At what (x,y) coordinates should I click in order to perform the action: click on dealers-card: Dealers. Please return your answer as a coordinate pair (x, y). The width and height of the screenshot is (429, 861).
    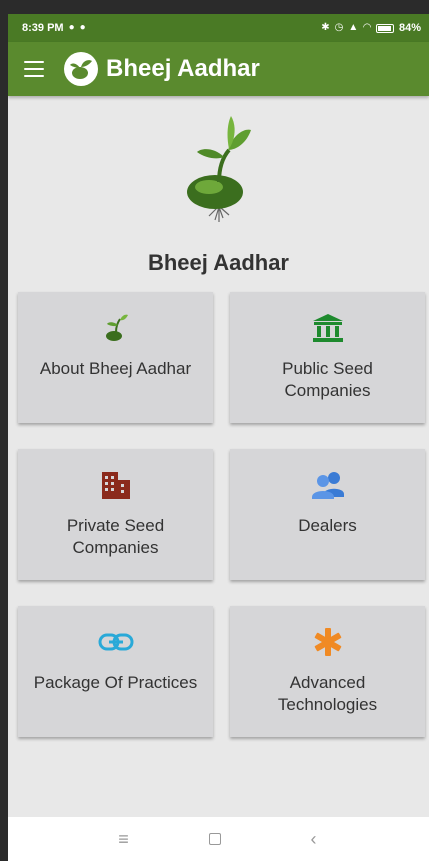
    Looking at the image, I should click on (327, 514).